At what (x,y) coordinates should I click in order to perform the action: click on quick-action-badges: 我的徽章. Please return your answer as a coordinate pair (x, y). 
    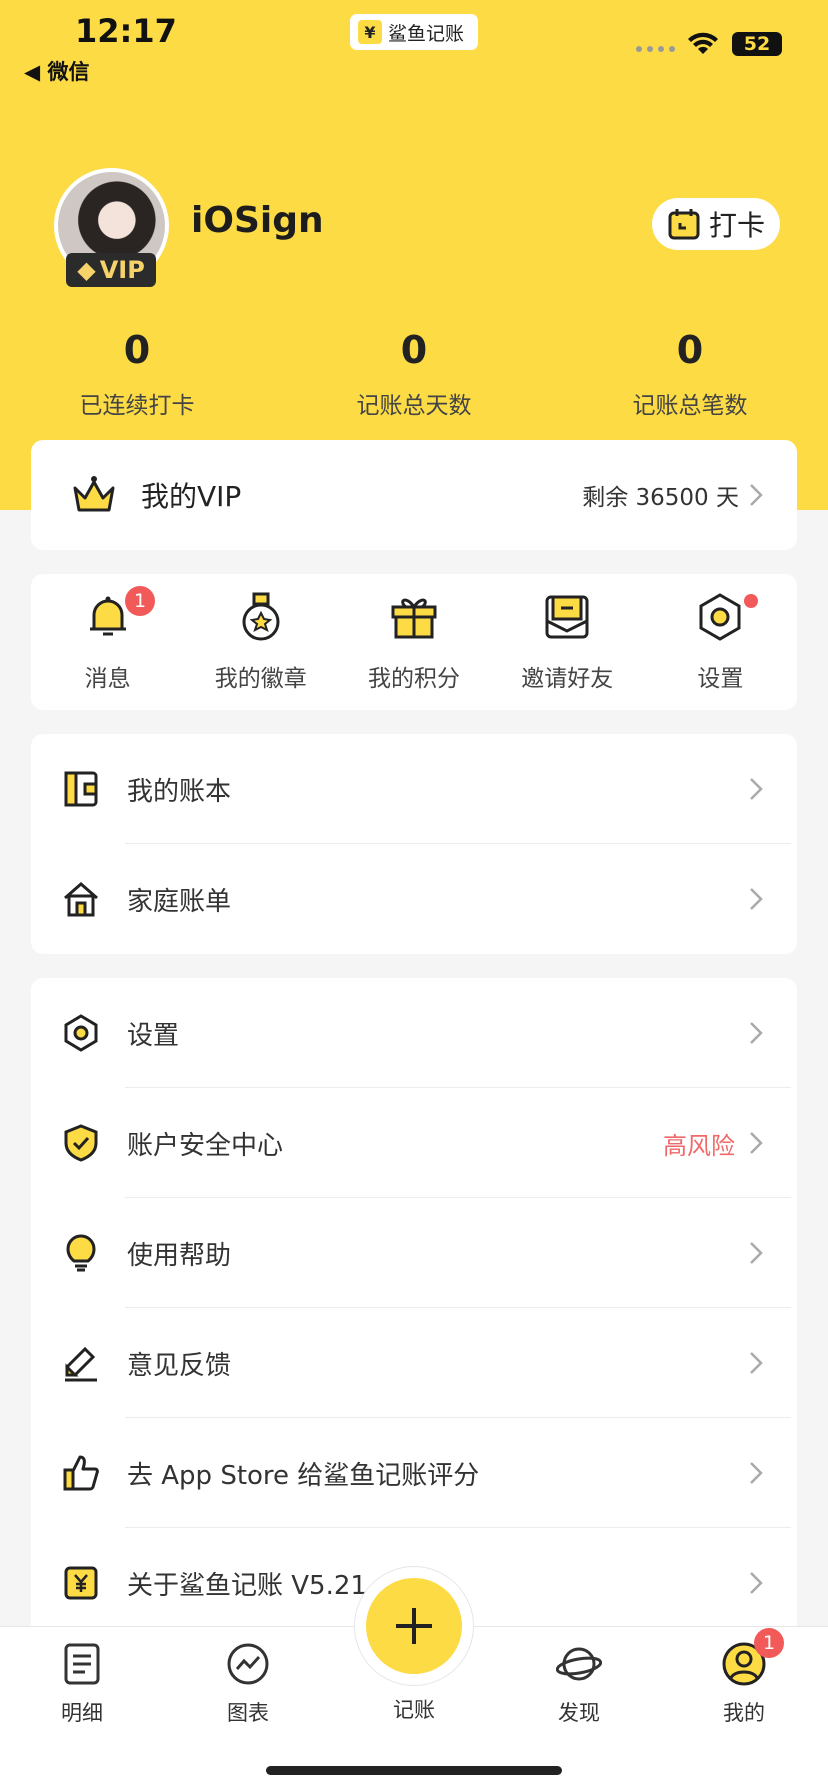
    Looking at the image, I should click on (260, 642).